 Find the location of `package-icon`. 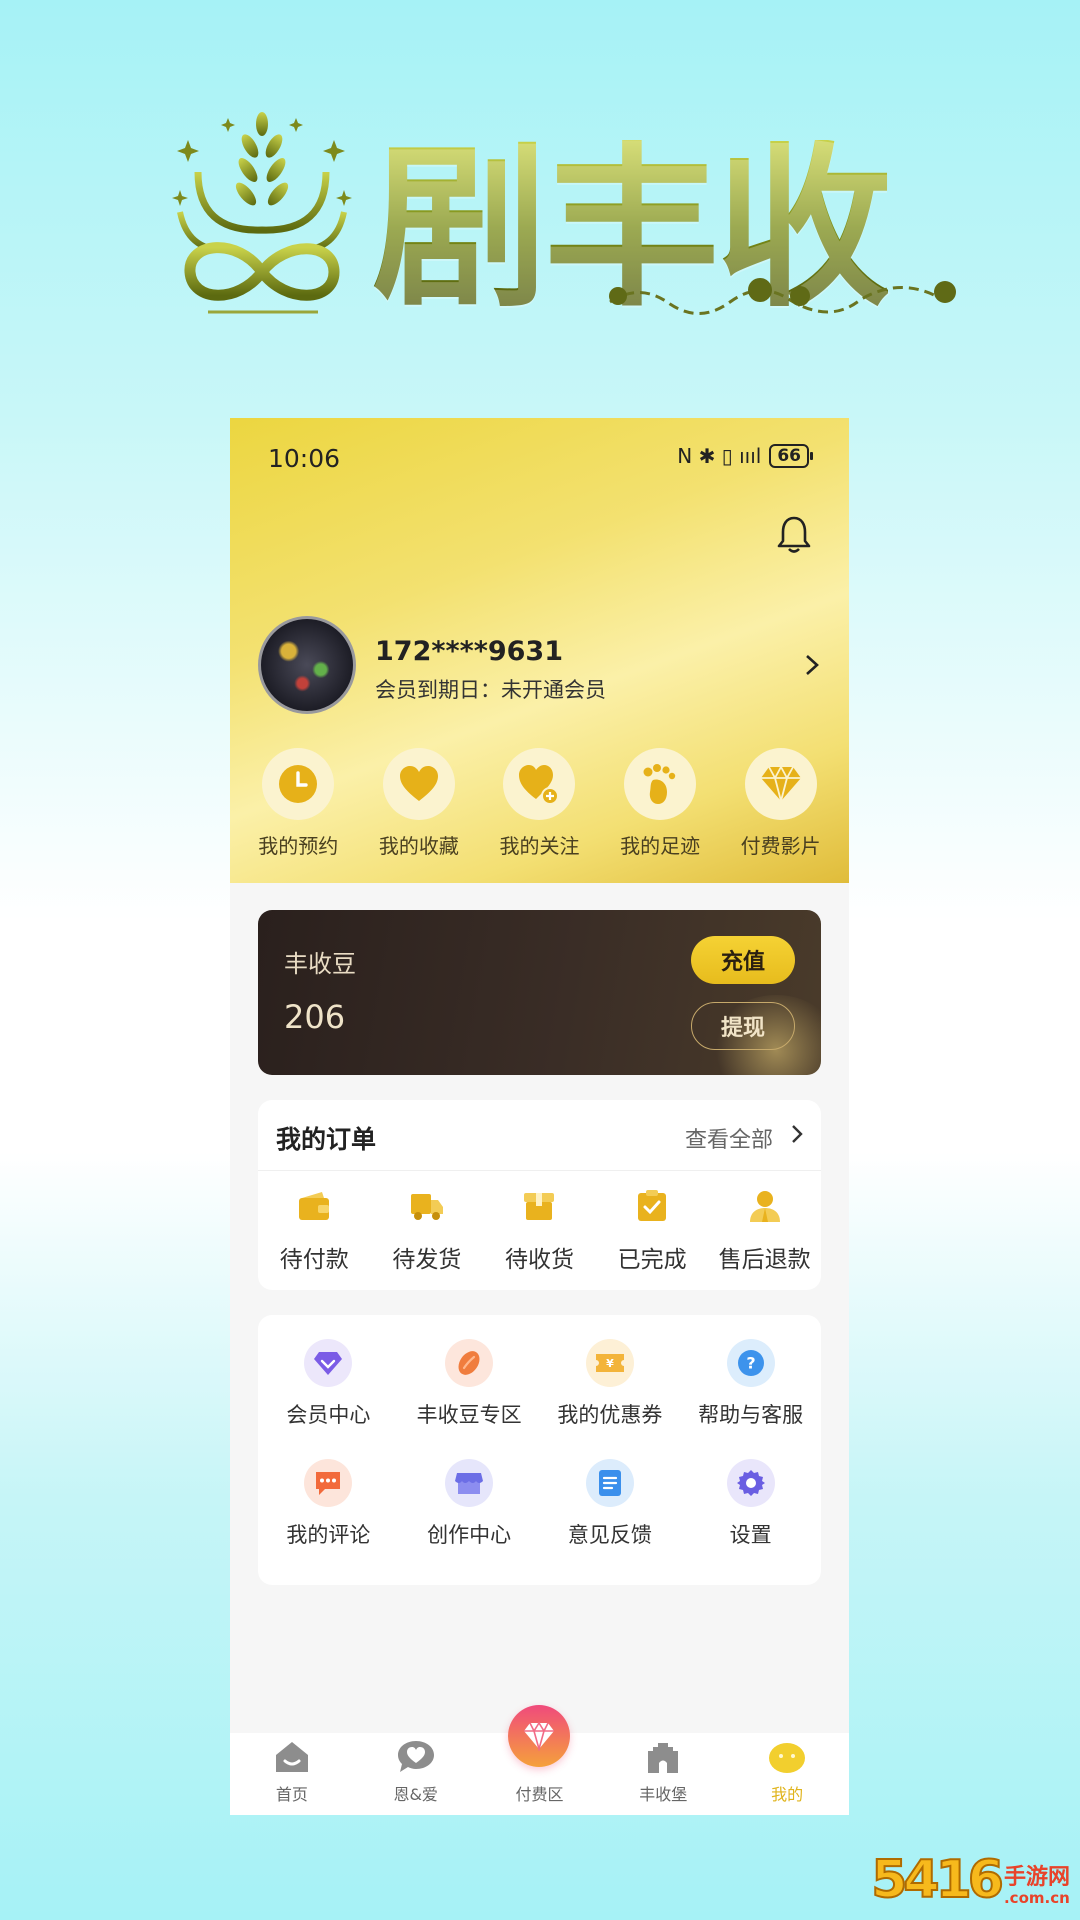

package-icon is located at coordinates (539, 1206).